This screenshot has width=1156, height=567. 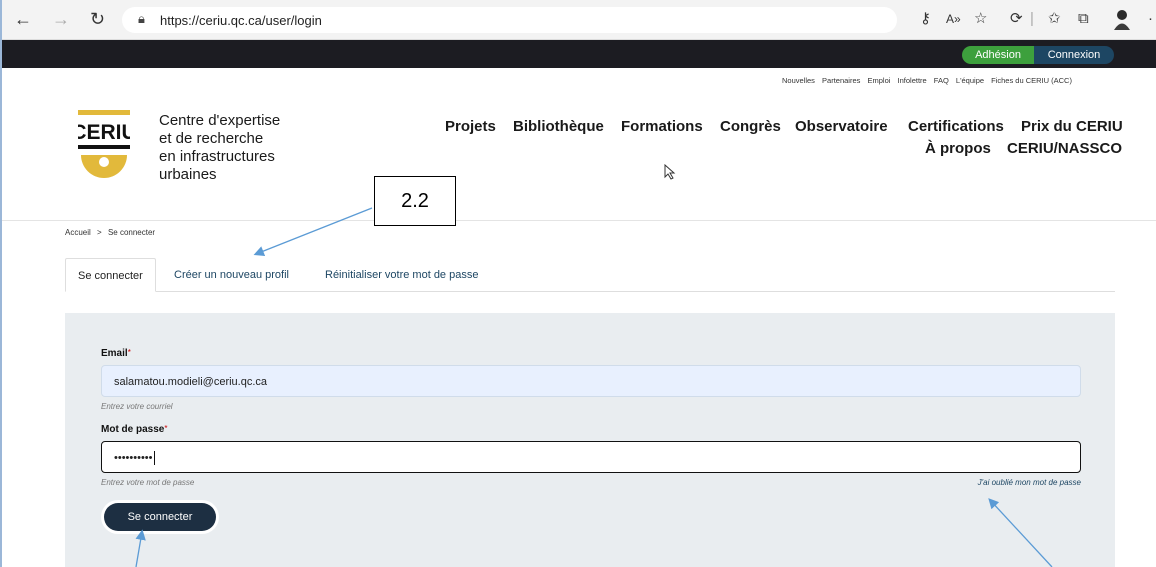 I want to click on key-icon: ⚷, so click(x=925, y=19).